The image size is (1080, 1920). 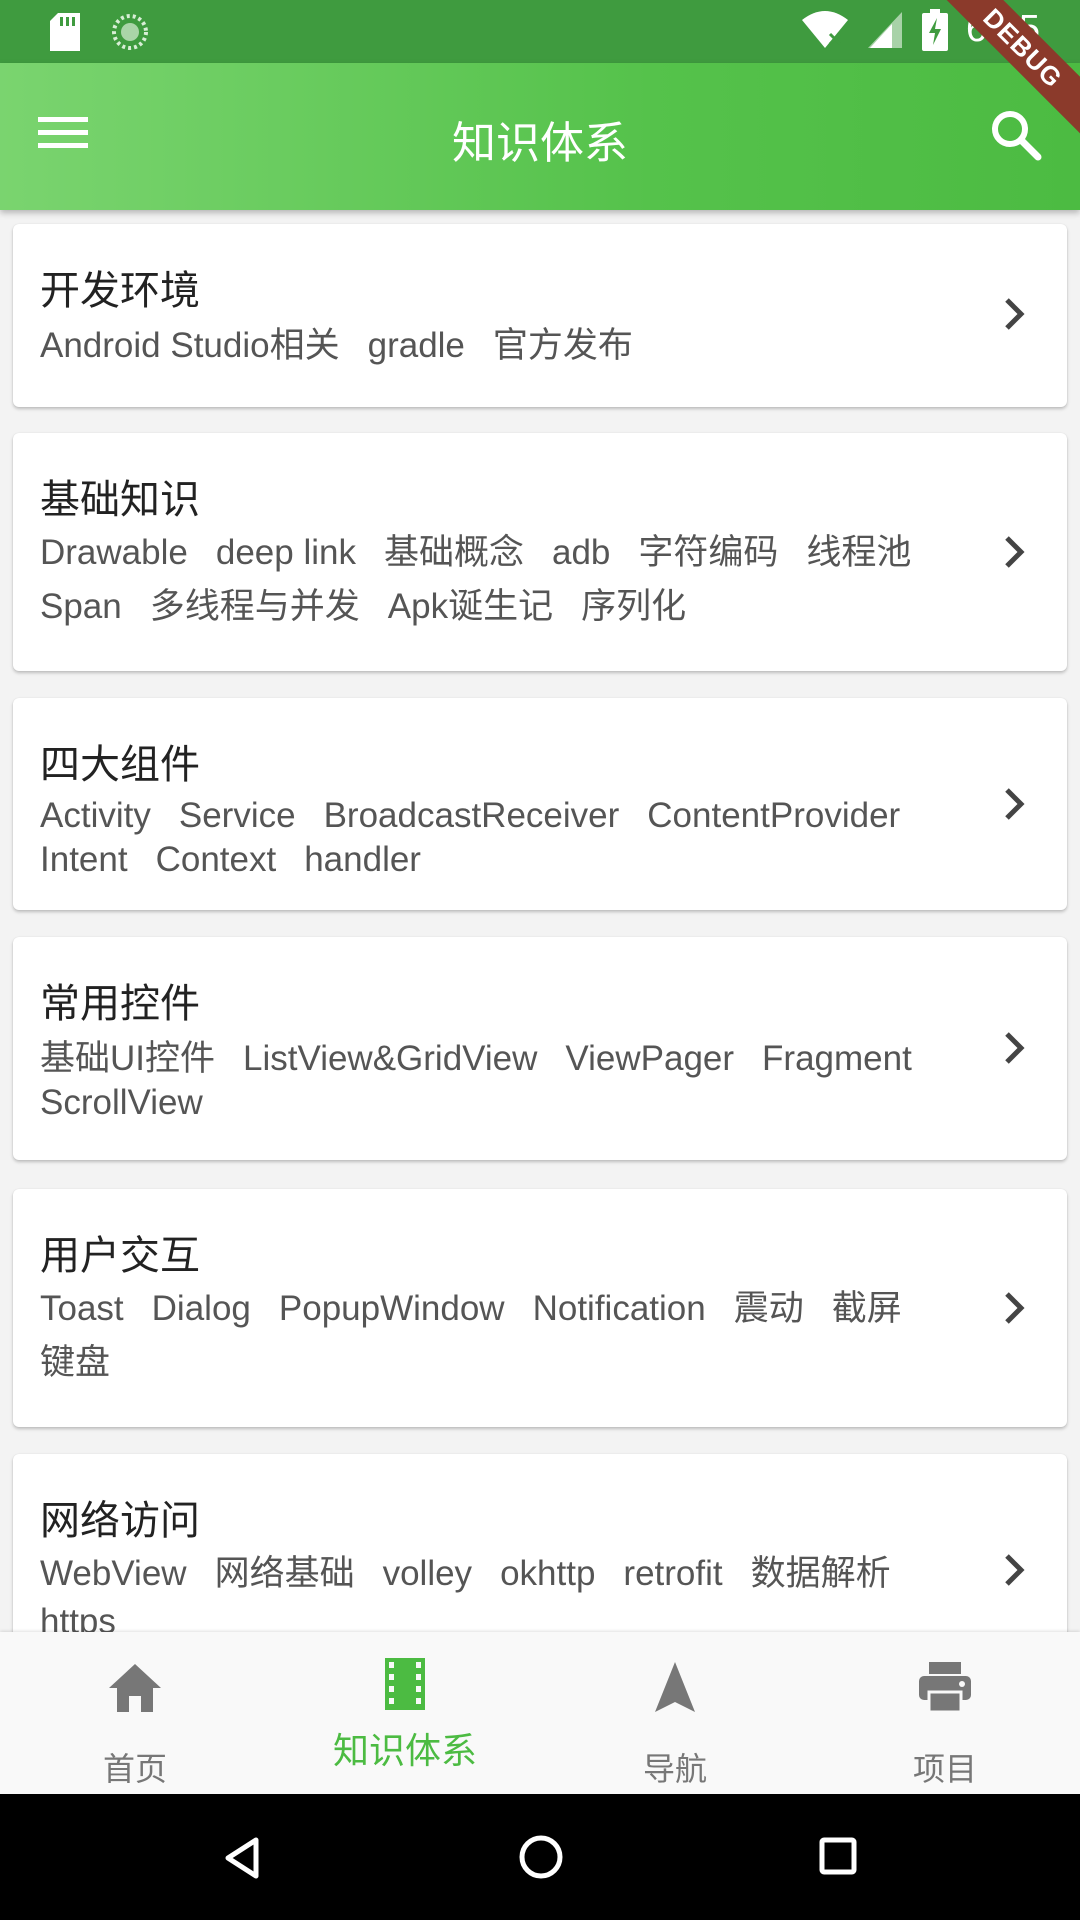 What do you see at coordinates (708, 552) in the screenshot?
I see `category-tag: 字符编码` at bounding box center [708, 552].